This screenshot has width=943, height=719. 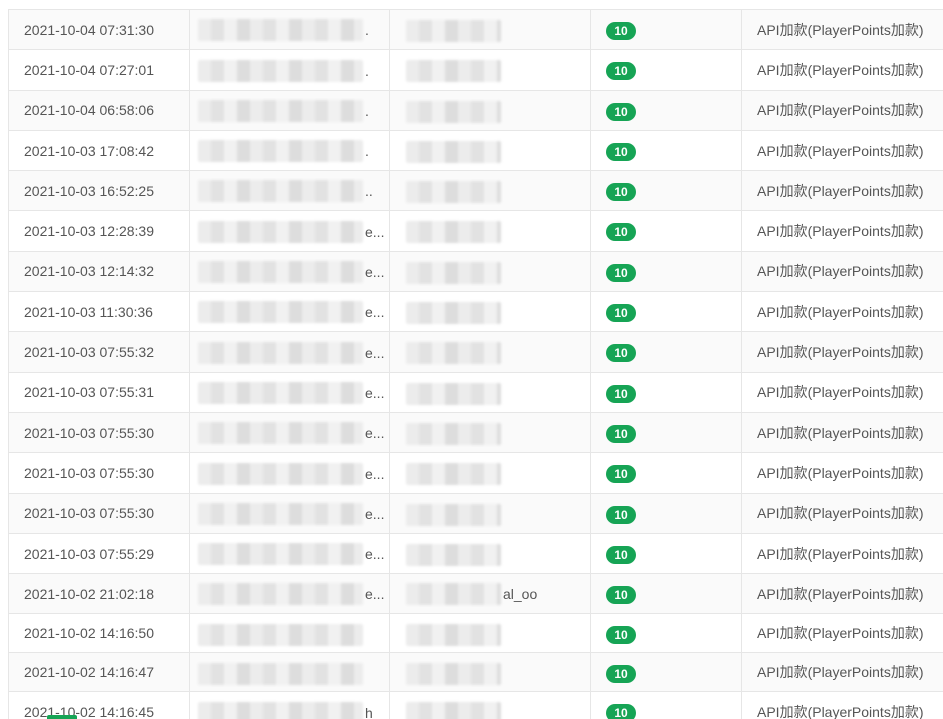 I want to click on time-cell: 2021-10-03 16:52:25, so click(x=99, y=191).